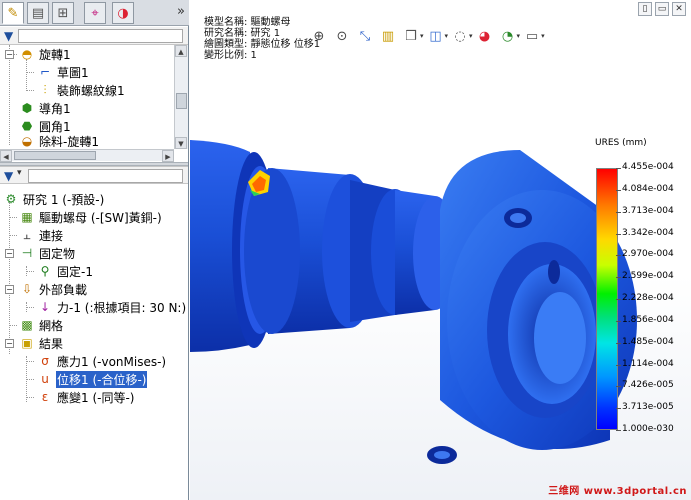  What do you see at coordinates (45, 54) in the screenshot?
I see `tree-item-revolve: ◓ 旋轉1` at bounding box center [45, 54].